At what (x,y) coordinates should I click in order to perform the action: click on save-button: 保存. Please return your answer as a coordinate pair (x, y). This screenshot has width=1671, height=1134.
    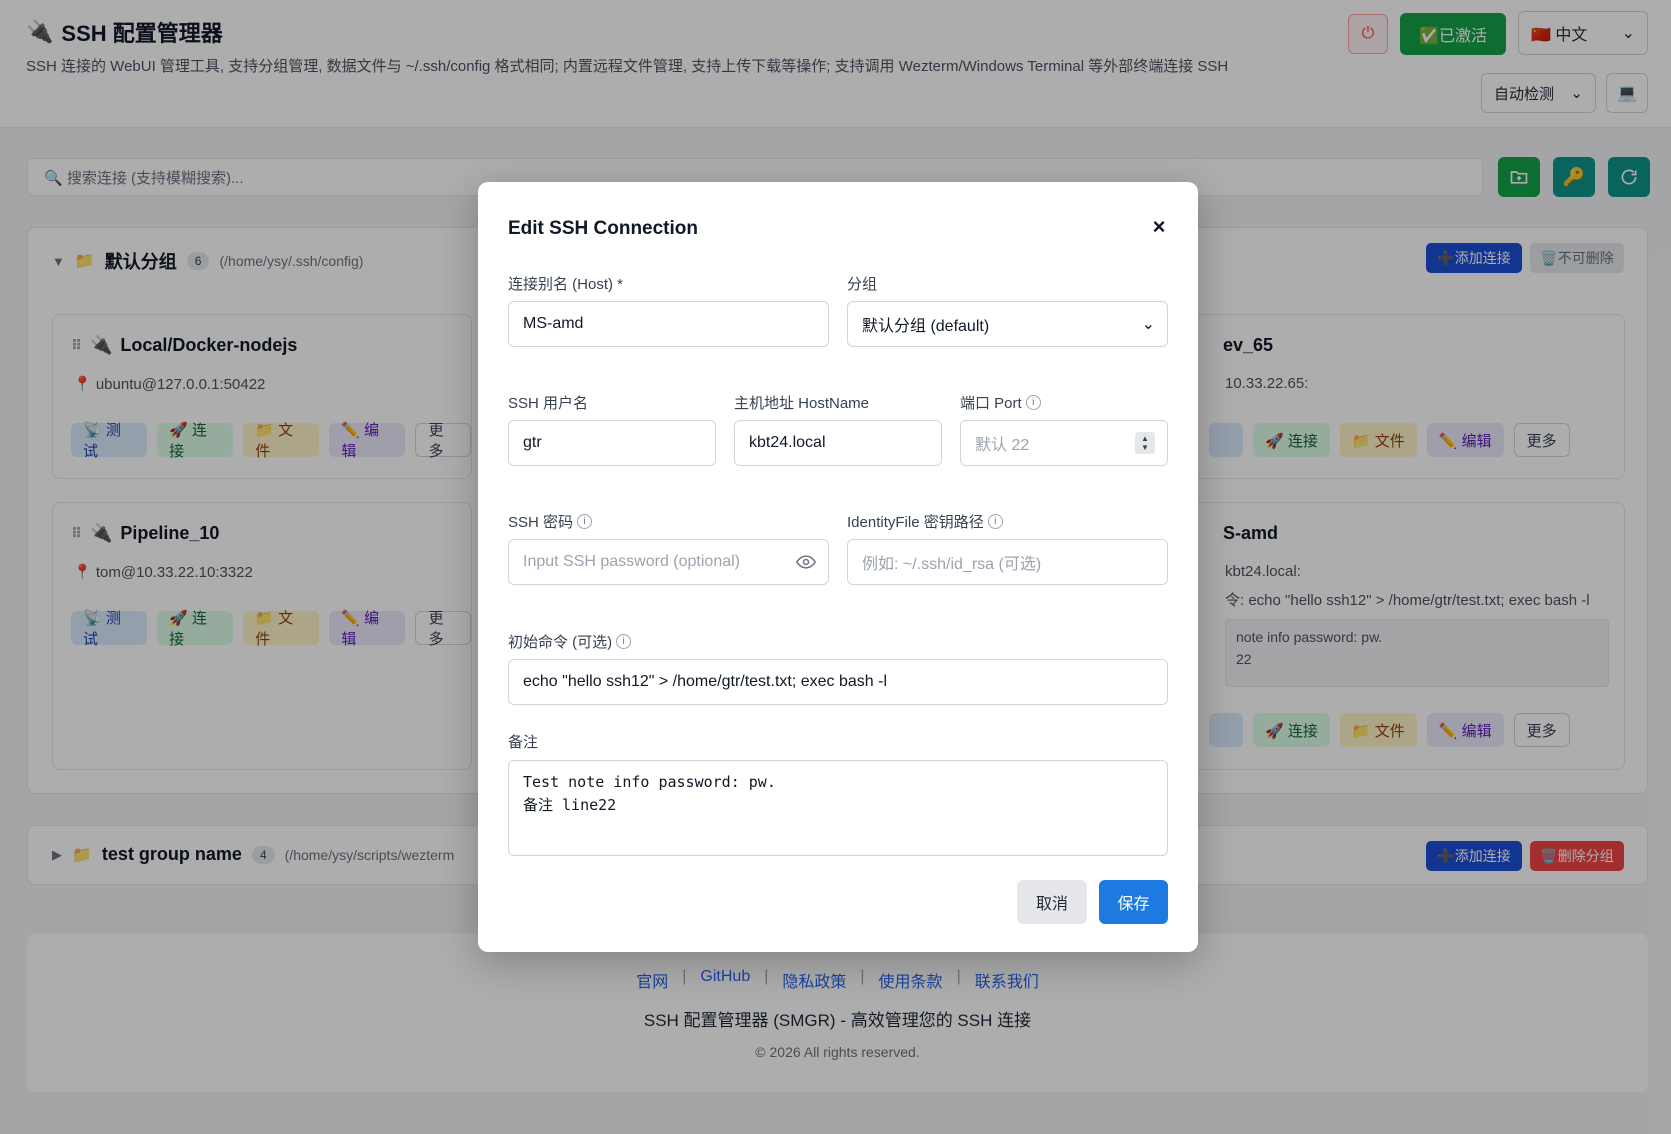
    Looking at the image, I should click on (1133, 902).